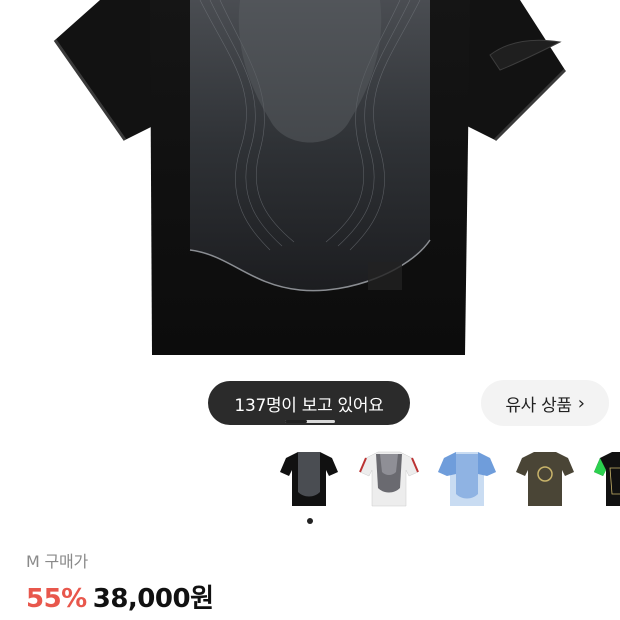 Image resolution: width=620 pixels, height=620 pixels. Describe the element at coordinates (153, 599) in the screenshot. I see `sale-price: 38,000원` at that location.